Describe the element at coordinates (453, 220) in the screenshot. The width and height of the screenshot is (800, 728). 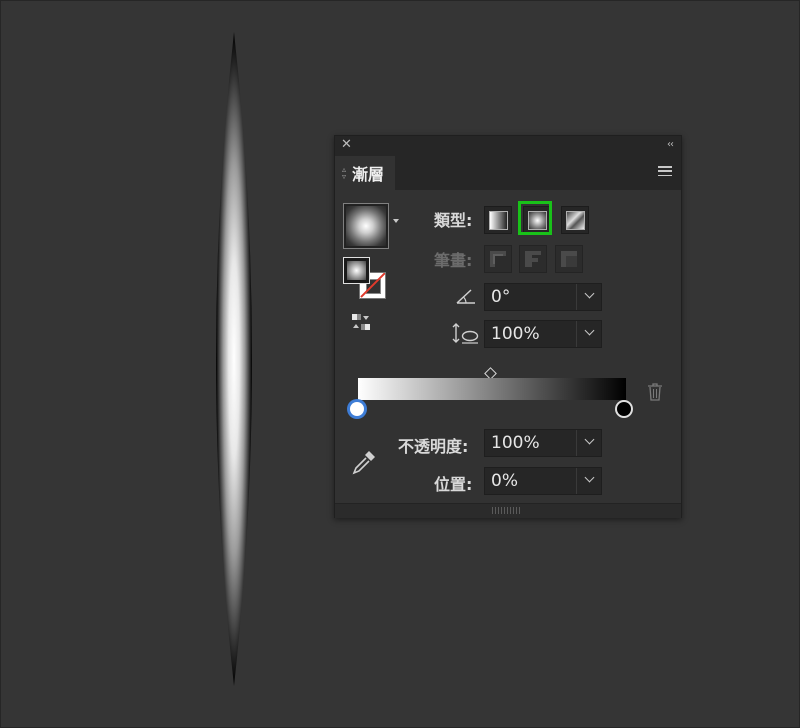
I see `type-label: 類型:` at that location.